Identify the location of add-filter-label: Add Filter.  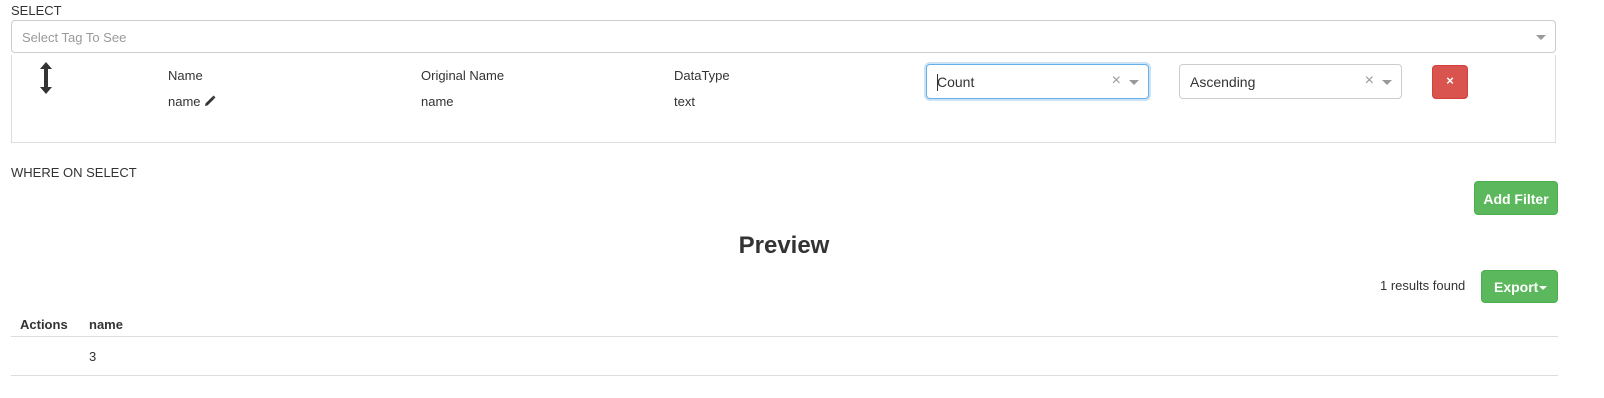
(1516, 199).